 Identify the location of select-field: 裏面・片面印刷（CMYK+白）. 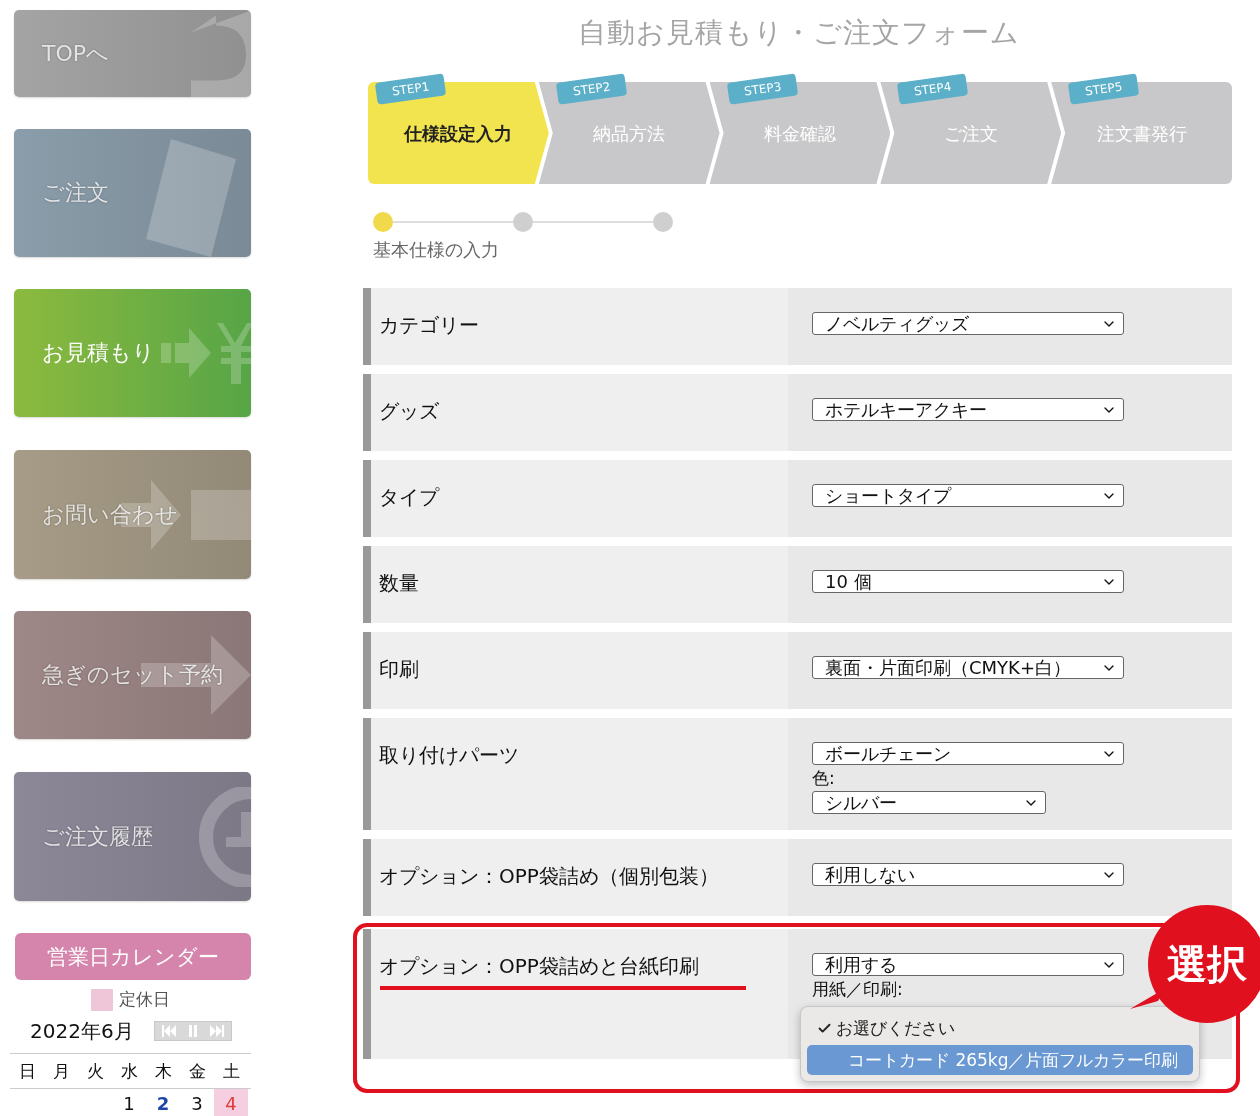
(968, 667).